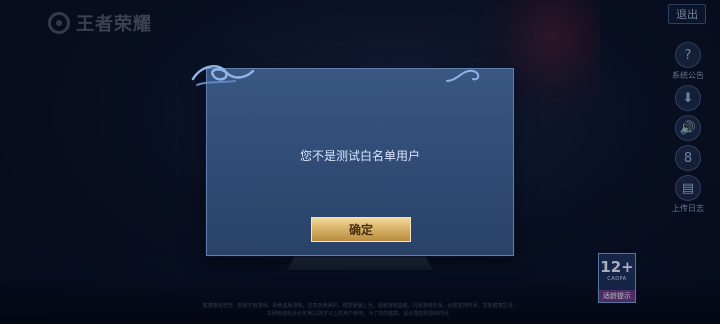 This screenshot has width=720, height=324. What do you see at coordinates (361, 229) in the screenshot?
I see `confirm-button: 确定` at bounding box center [361, 229].